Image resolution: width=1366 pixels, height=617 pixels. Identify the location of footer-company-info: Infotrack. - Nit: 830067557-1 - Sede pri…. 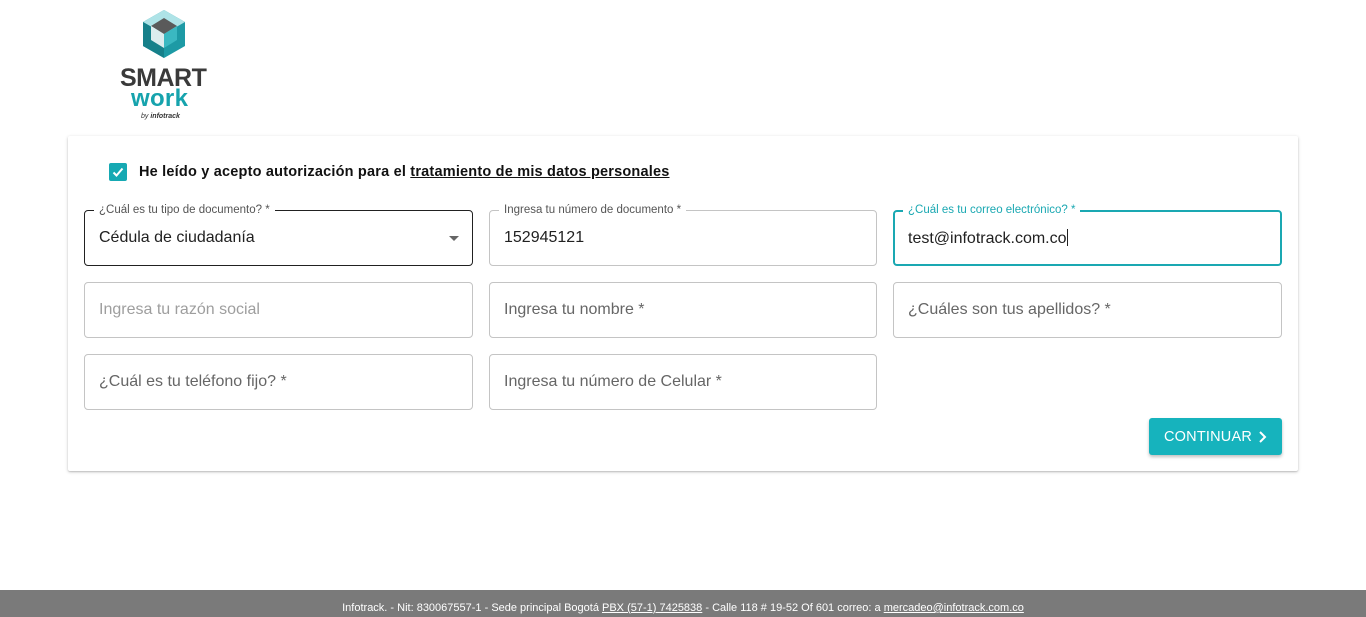
(472, 608).